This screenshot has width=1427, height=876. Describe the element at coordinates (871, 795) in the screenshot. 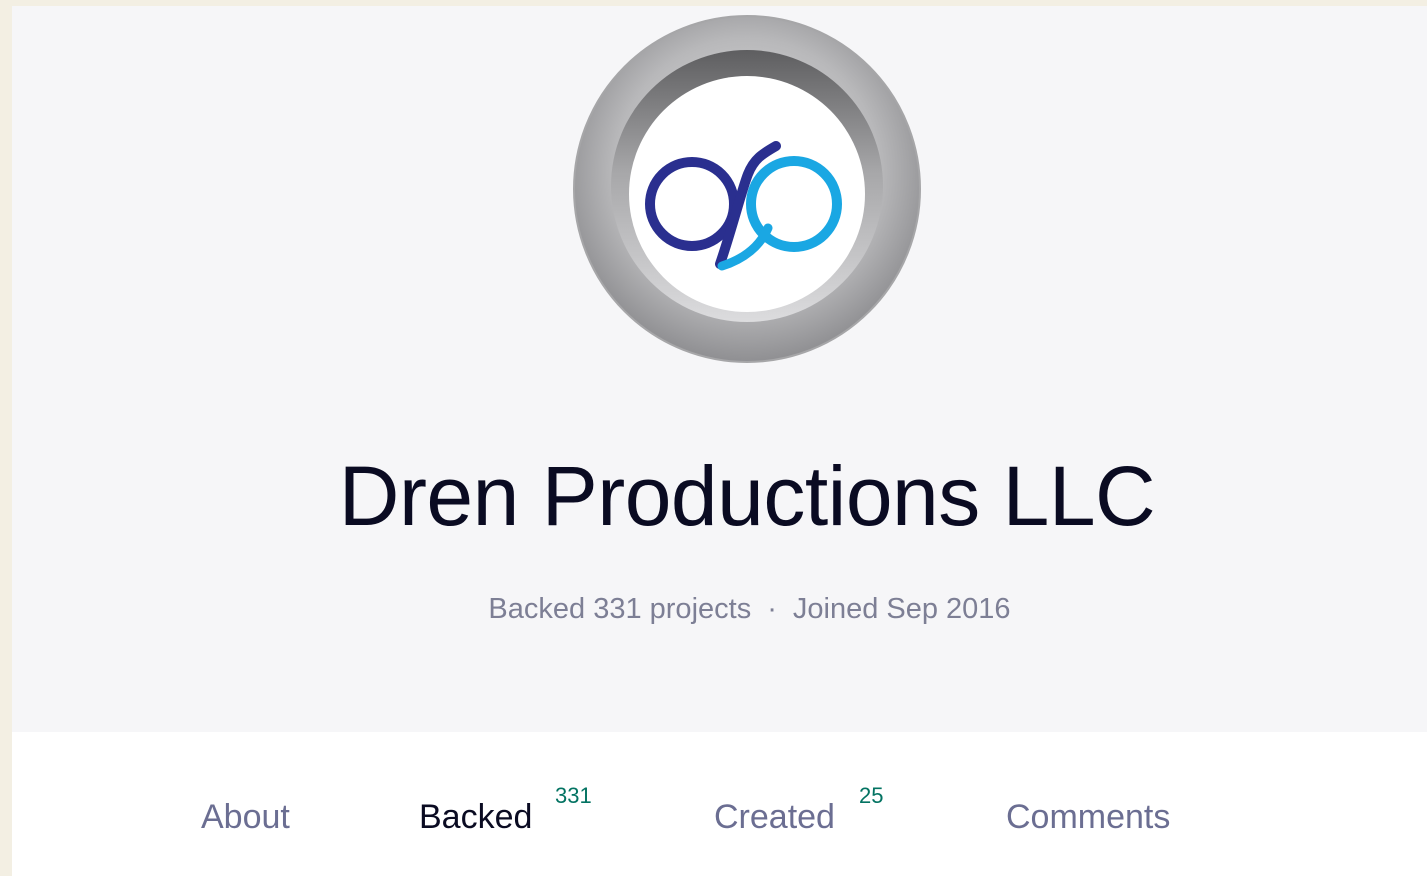

I see `tab-created-count: 25` at that location.